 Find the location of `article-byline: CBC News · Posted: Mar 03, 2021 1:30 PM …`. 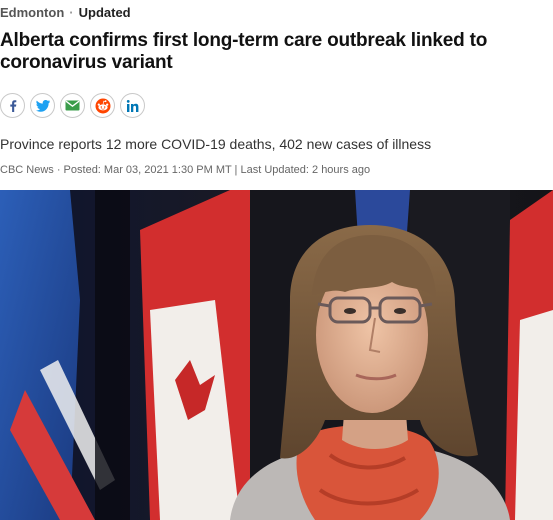

article-byline: CBC News · Posted: Mar 03, 2021 1:30 PM … is located at coordinates (185, 170).